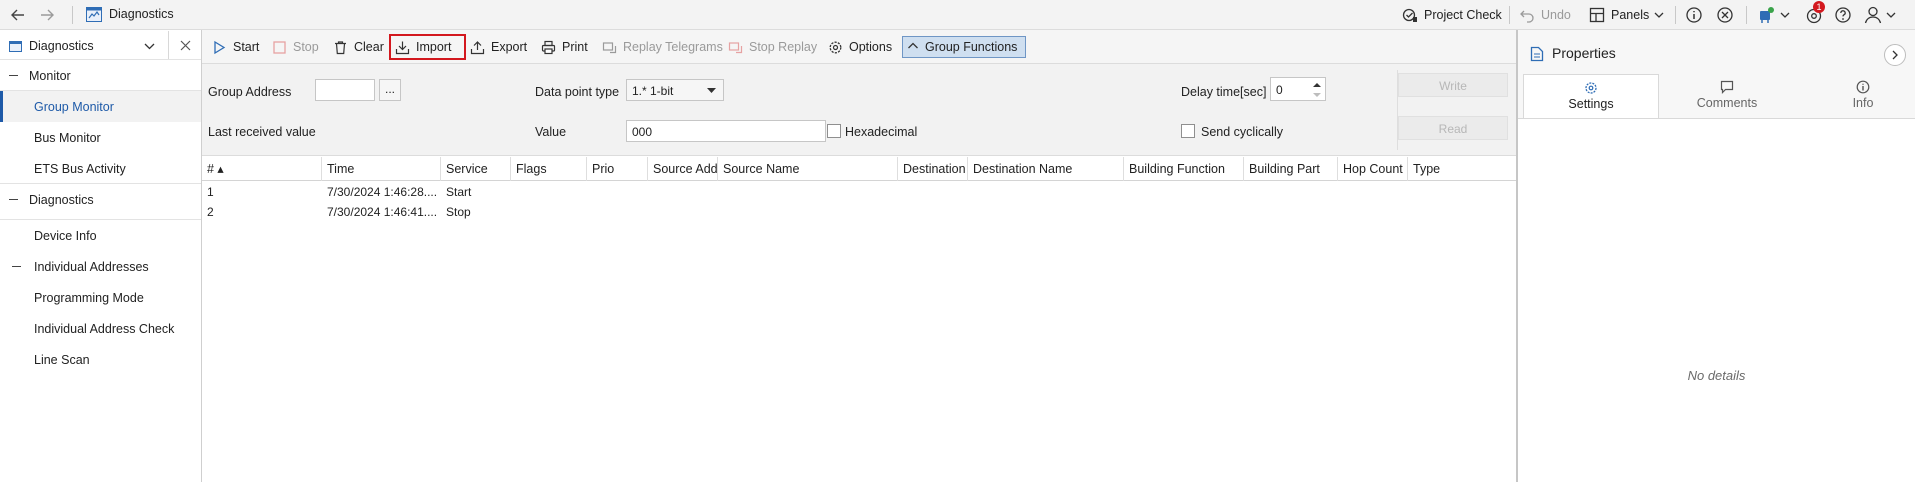  Describe the element at coordinates (881, 132) in the screenshot. I see `hexadecimal-label: Hexadecimal` at that location.